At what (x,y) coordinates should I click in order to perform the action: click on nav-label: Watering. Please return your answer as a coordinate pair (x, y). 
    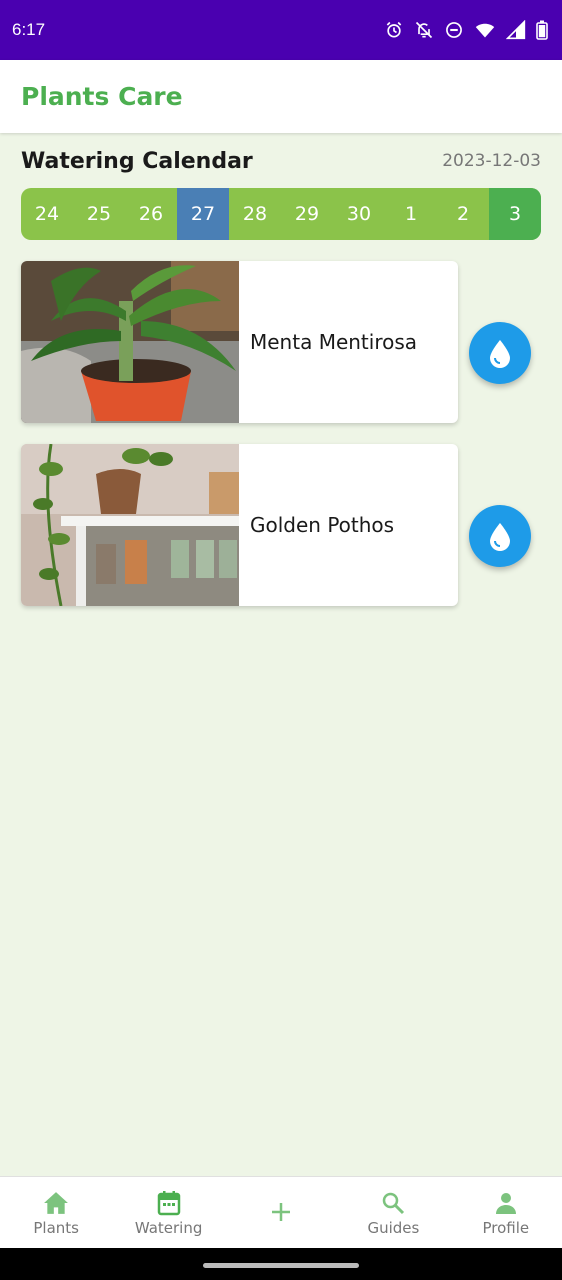
    Looking at the image, I should click on (168, 1227).